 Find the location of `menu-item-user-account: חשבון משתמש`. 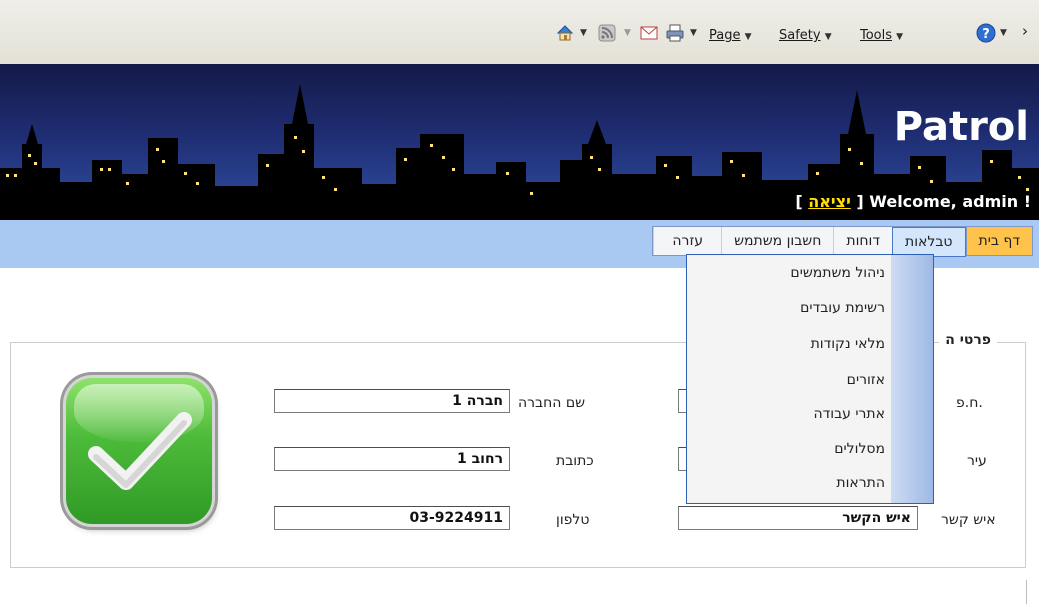

menu-item-user-account: חשבון משתמש is located at coordinates (777, 241).